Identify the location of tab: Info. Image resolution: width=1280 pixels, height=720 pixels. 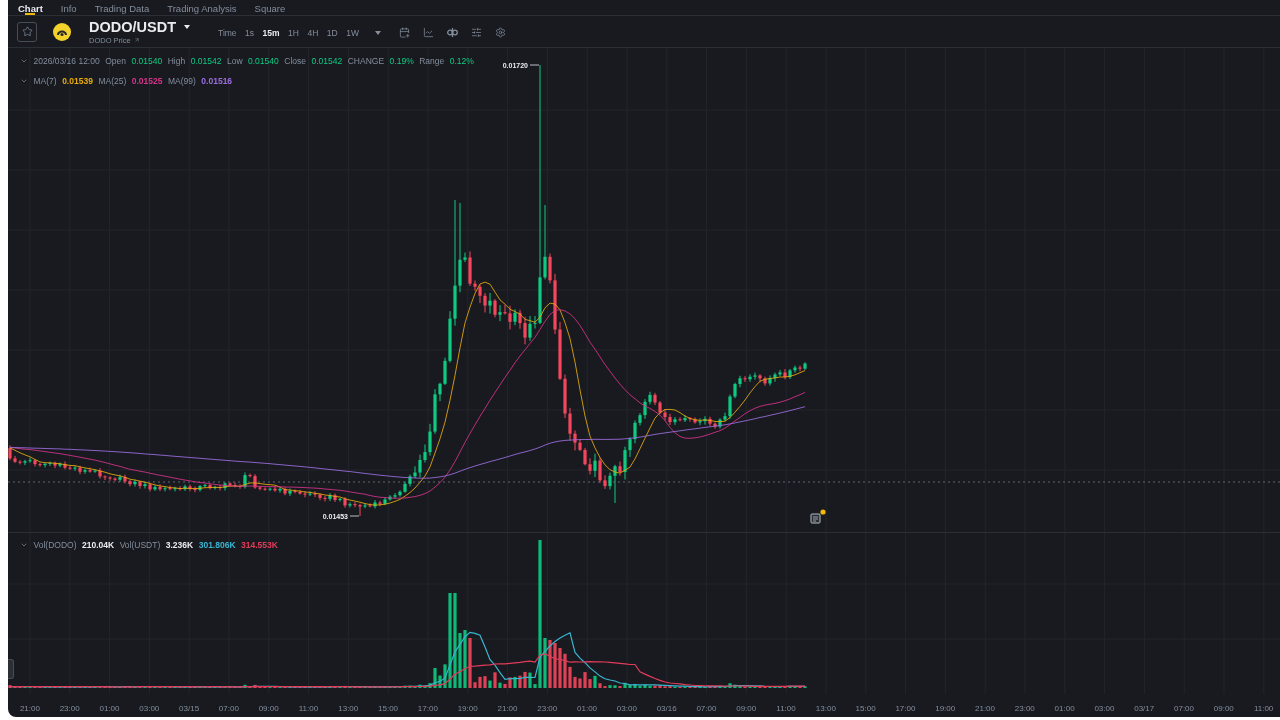
(68, 7).